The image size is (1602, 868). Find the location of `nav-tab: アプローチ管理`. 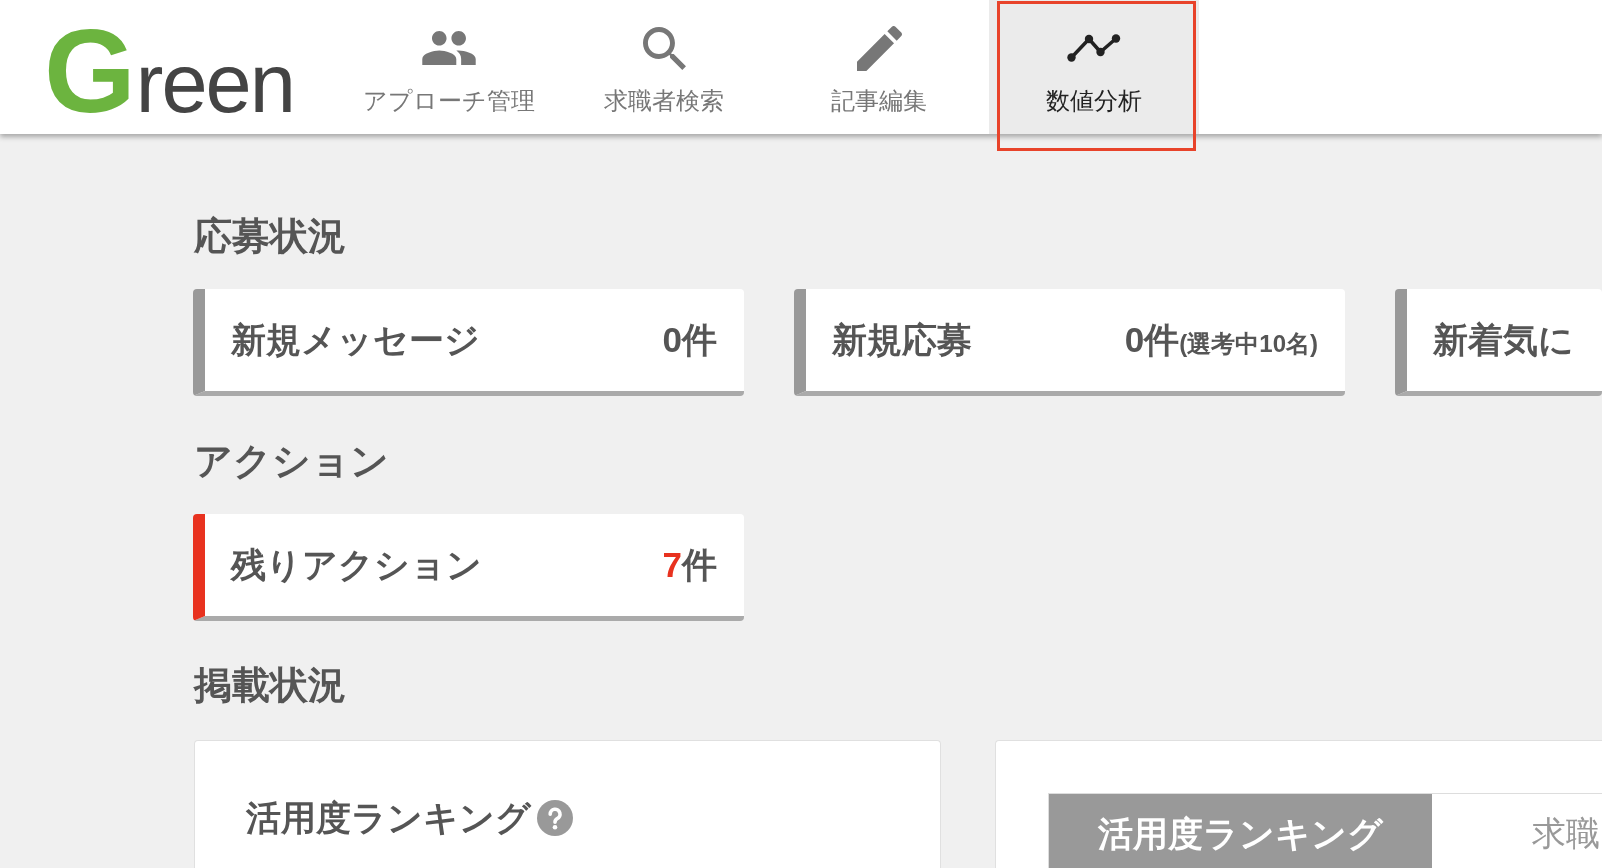

nav-tab: アプローチ管理 is located at coordinates (449, 67).